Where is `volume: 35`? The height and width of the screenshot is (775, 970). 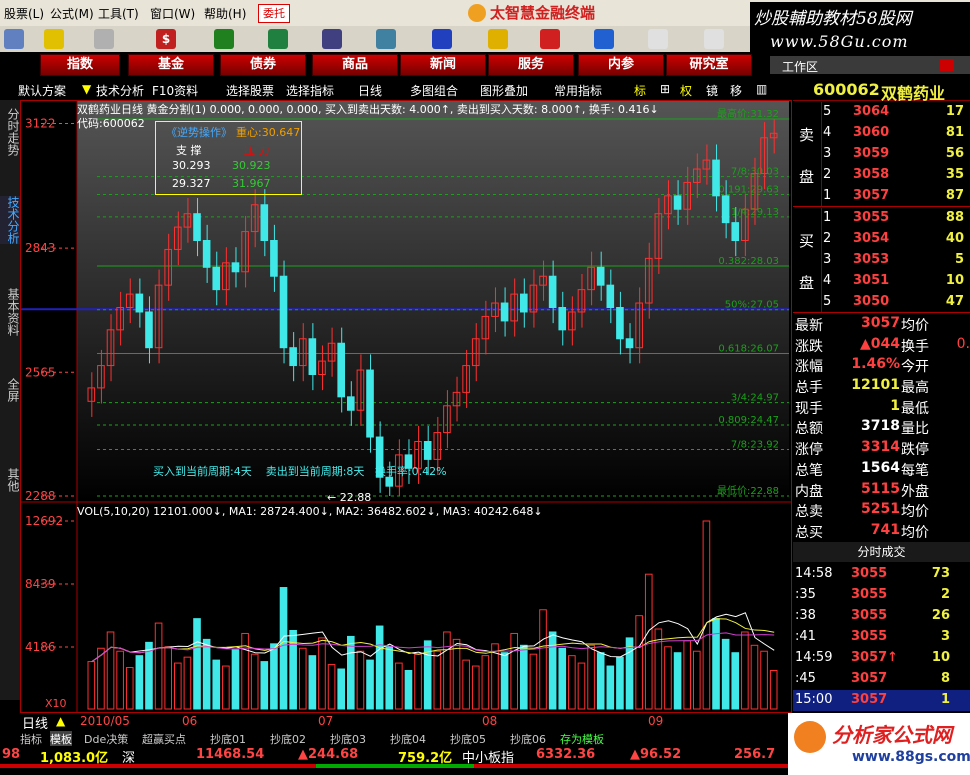 volume: 35 is located at coordinates (954, 174).